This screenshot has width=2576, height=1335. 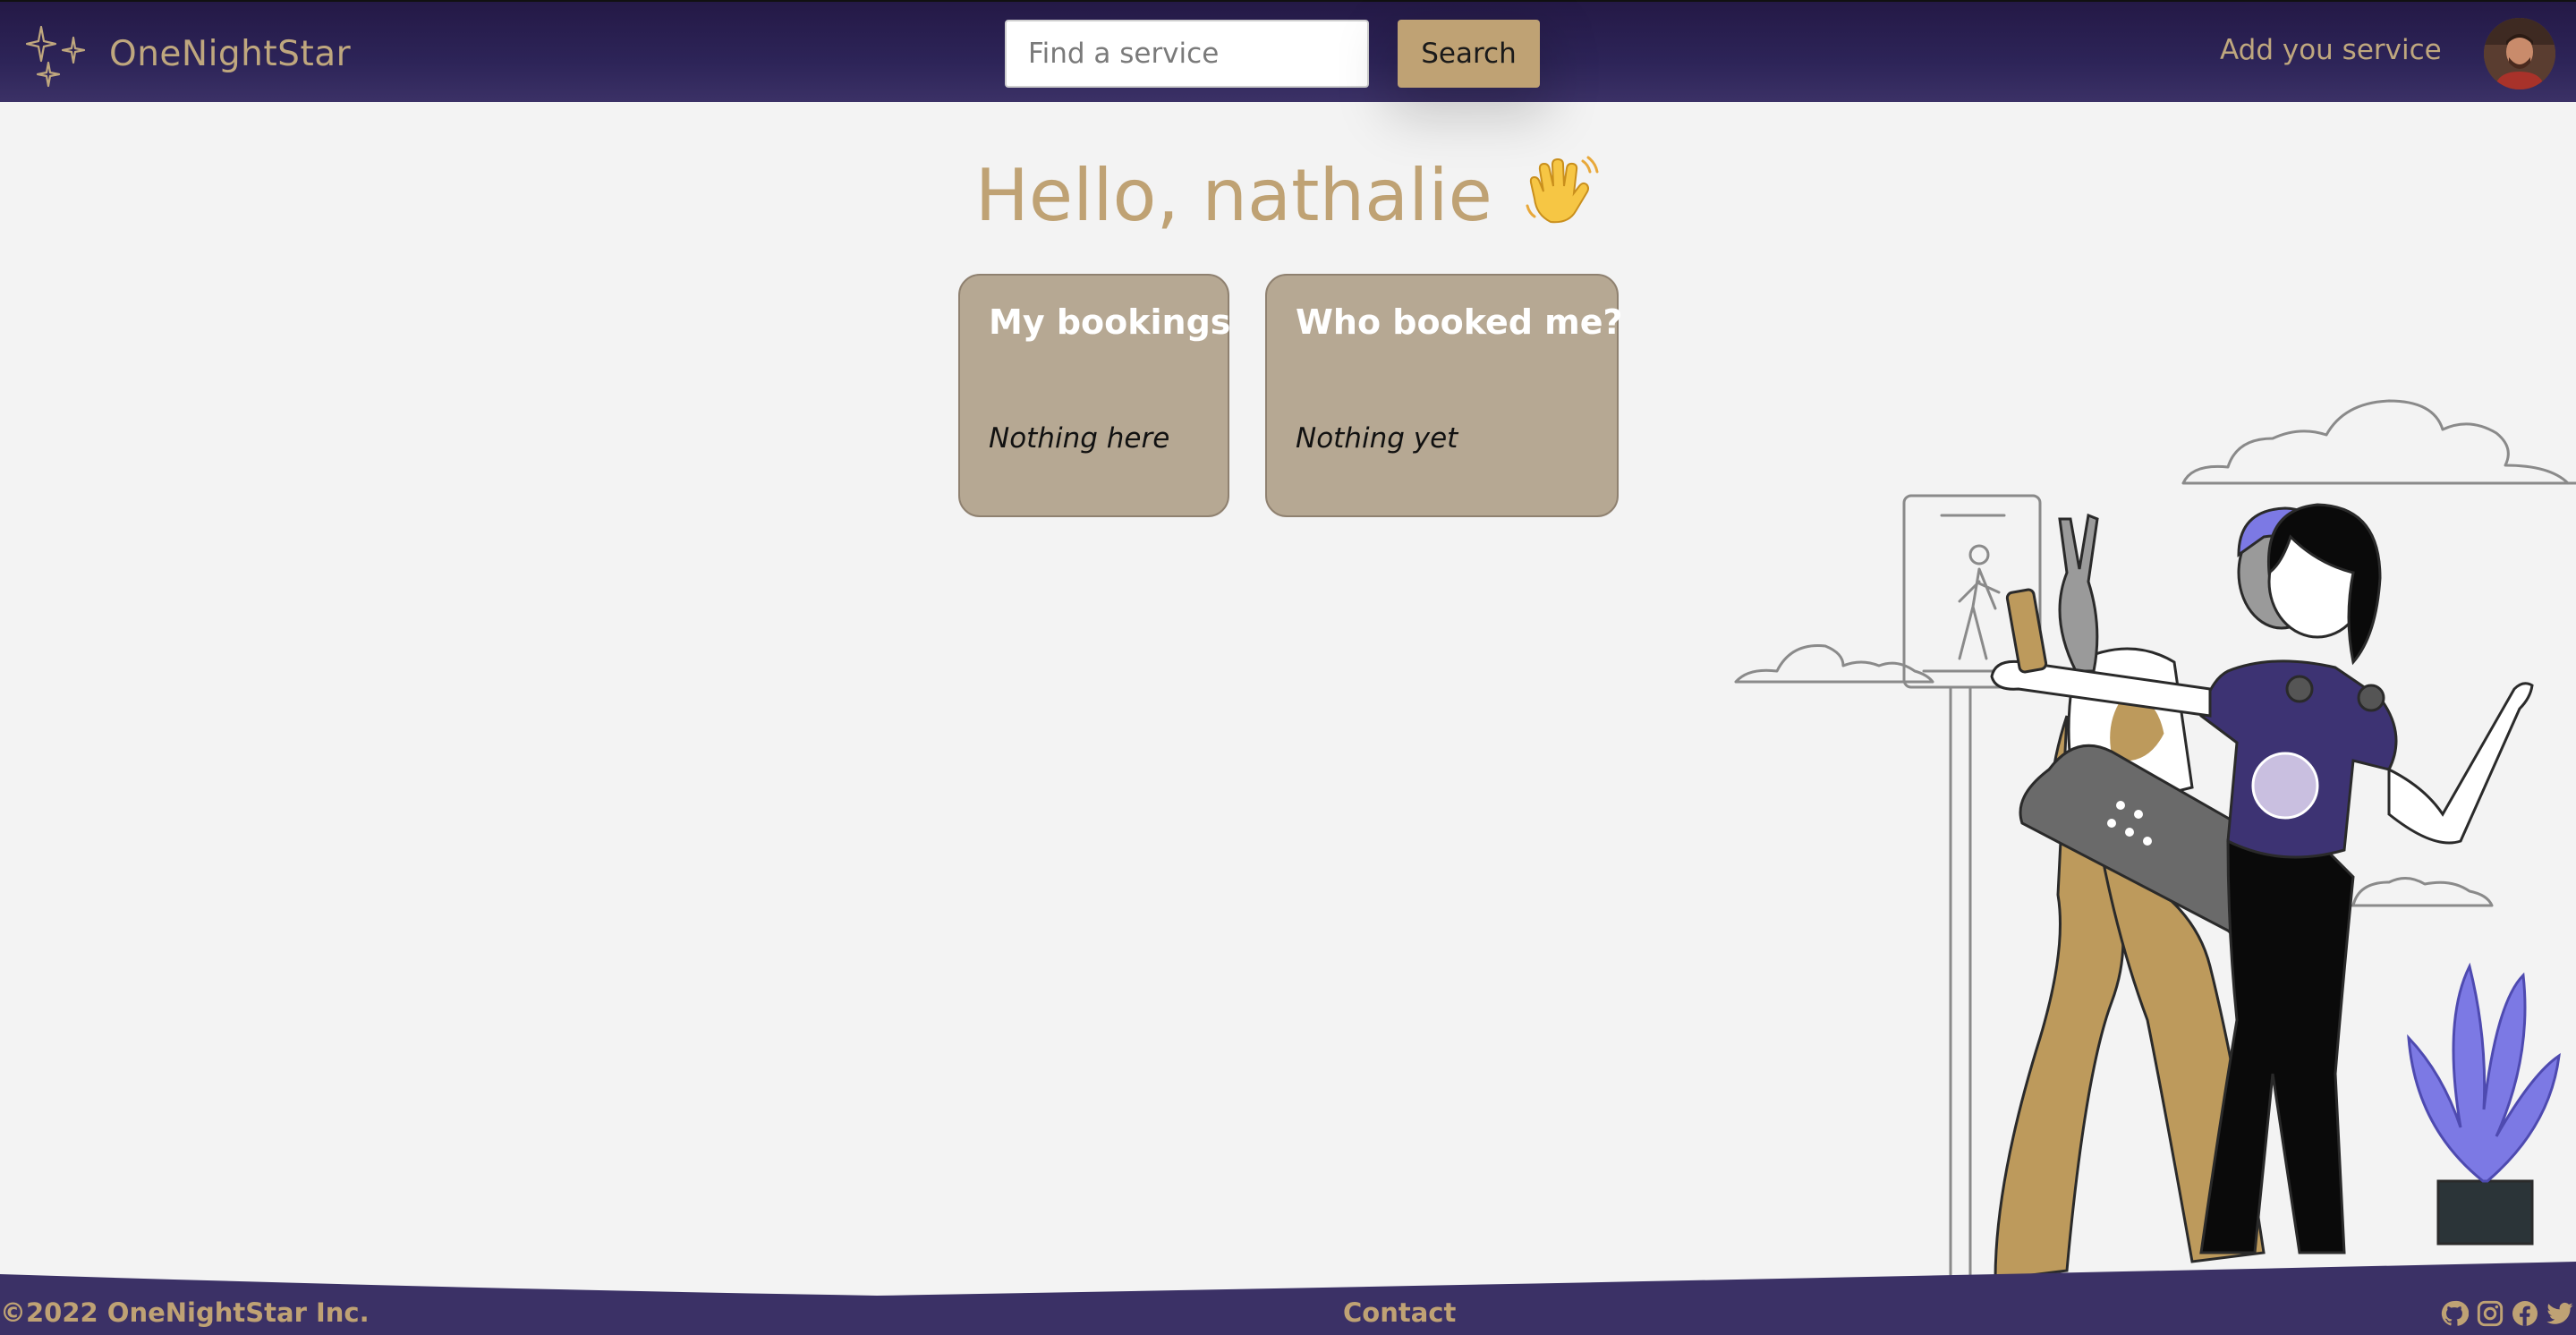 What do you see at coordinates (1562, 190) in the screenshot?
I see `waving-hand-icon` at bounding box center [1562, 190].